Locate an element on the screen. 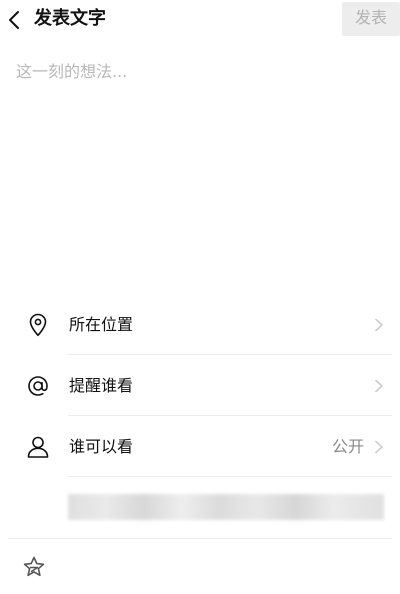 The width and height of the screenshot is (400, 594). favorite-button is located at coordinates (34, 567).